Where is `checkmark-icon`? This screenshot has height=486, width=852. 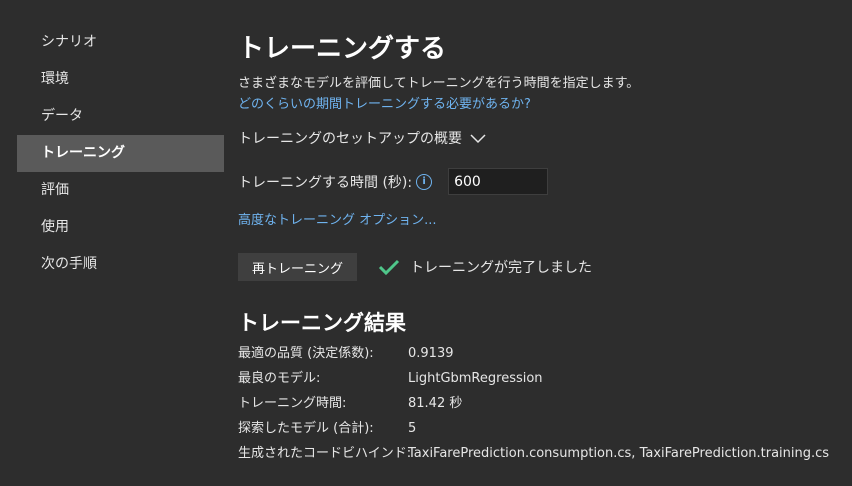
checkmark-icon is located at coordinates (389, 267).